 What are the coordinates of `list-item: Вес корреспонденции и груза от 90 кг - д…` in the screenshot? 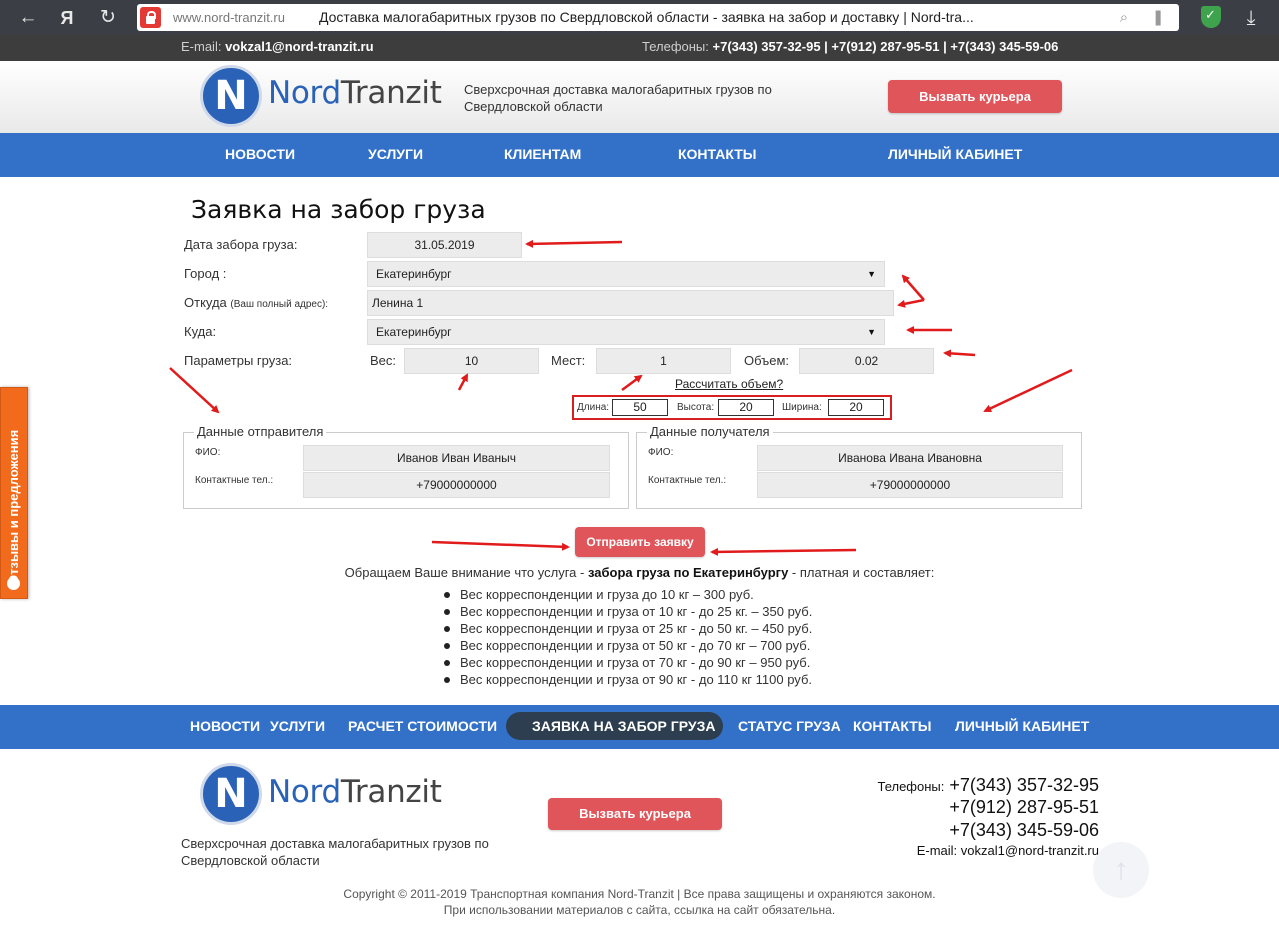 It's located at (627, 679).